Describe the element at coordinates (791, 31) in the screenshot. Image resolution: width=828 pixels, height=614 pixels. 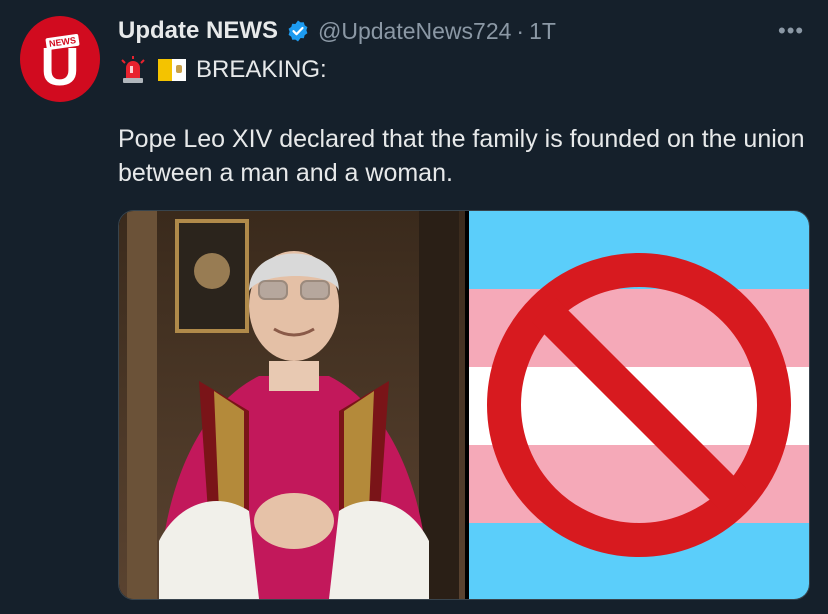
I see `more-options-icon: •••` at that location.